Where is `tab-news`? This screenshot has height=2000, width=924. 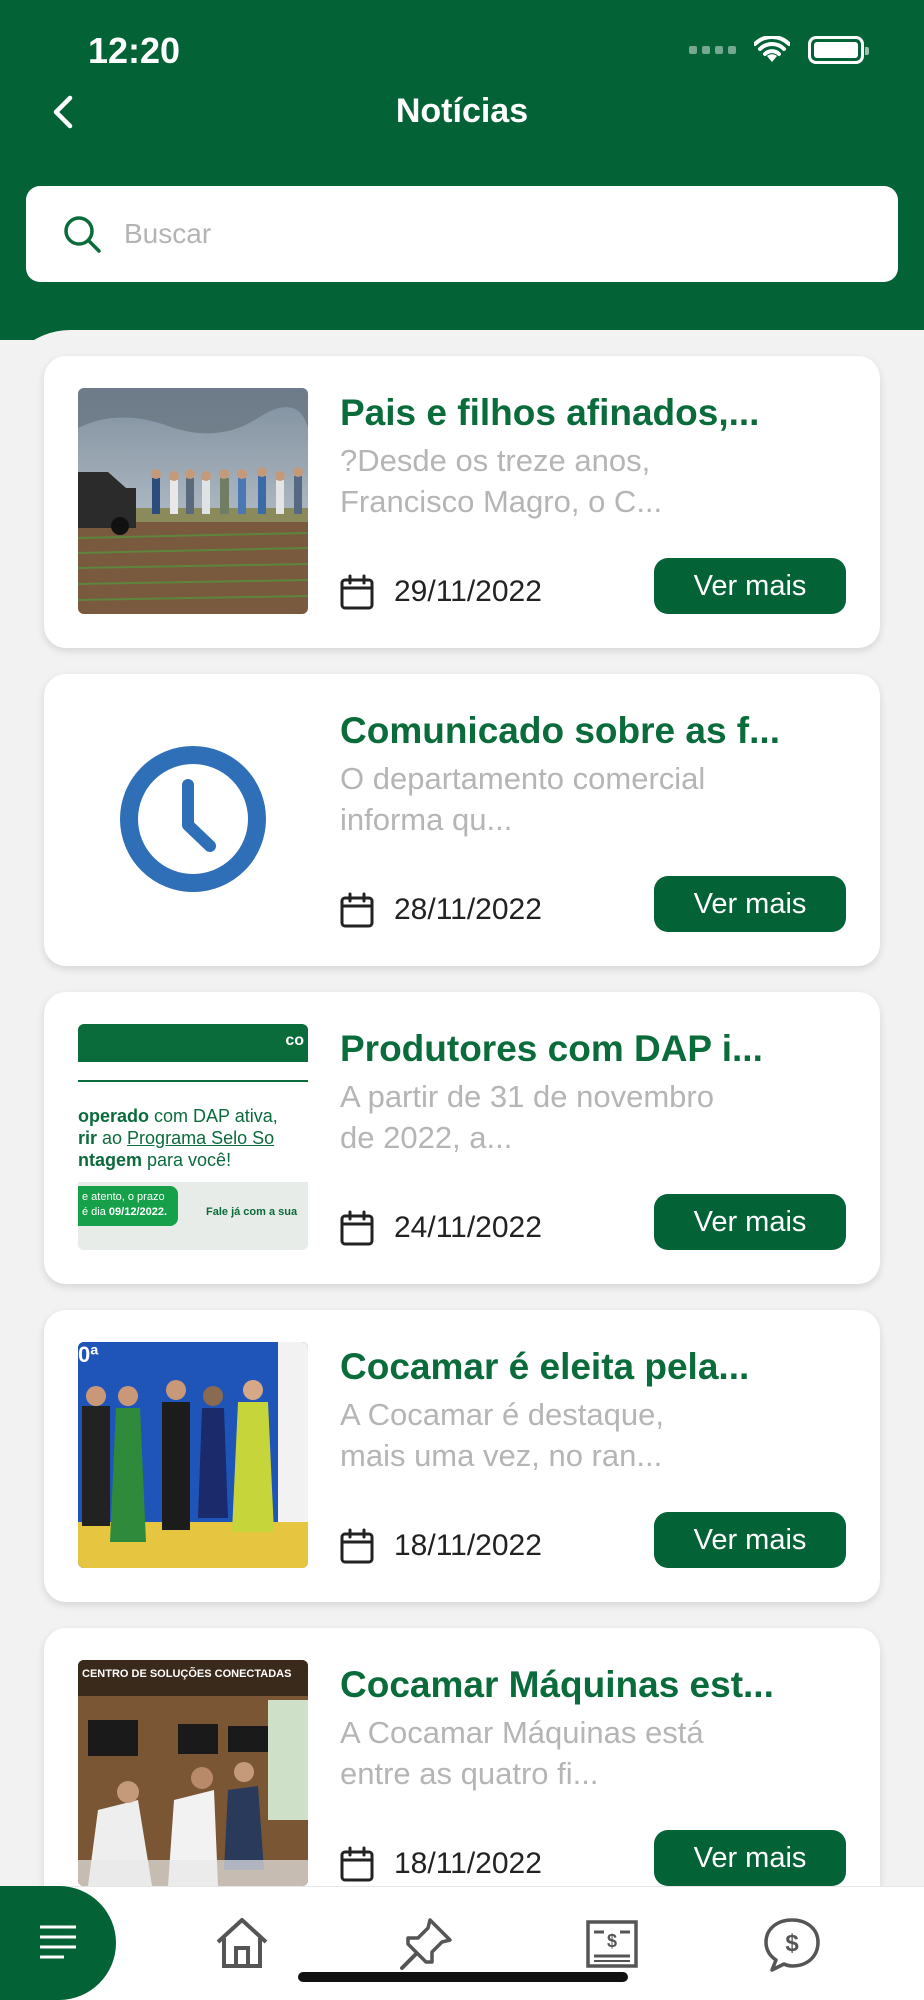 tab-news is located at coordinates (58, 1943).